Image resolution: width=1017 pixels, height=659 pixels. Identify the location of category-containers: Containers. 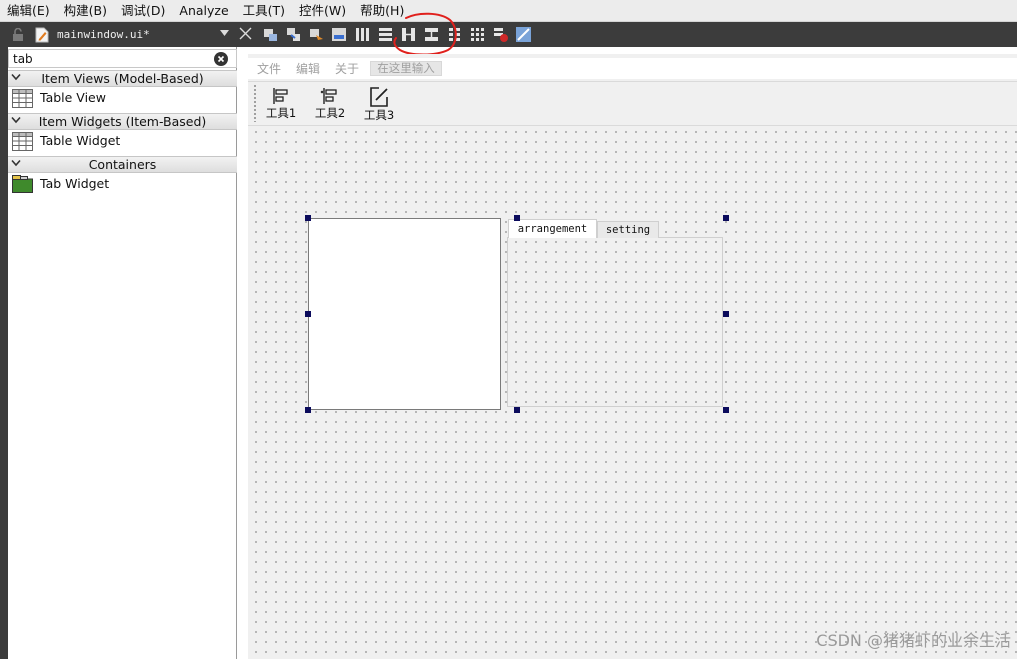
(122, 164).